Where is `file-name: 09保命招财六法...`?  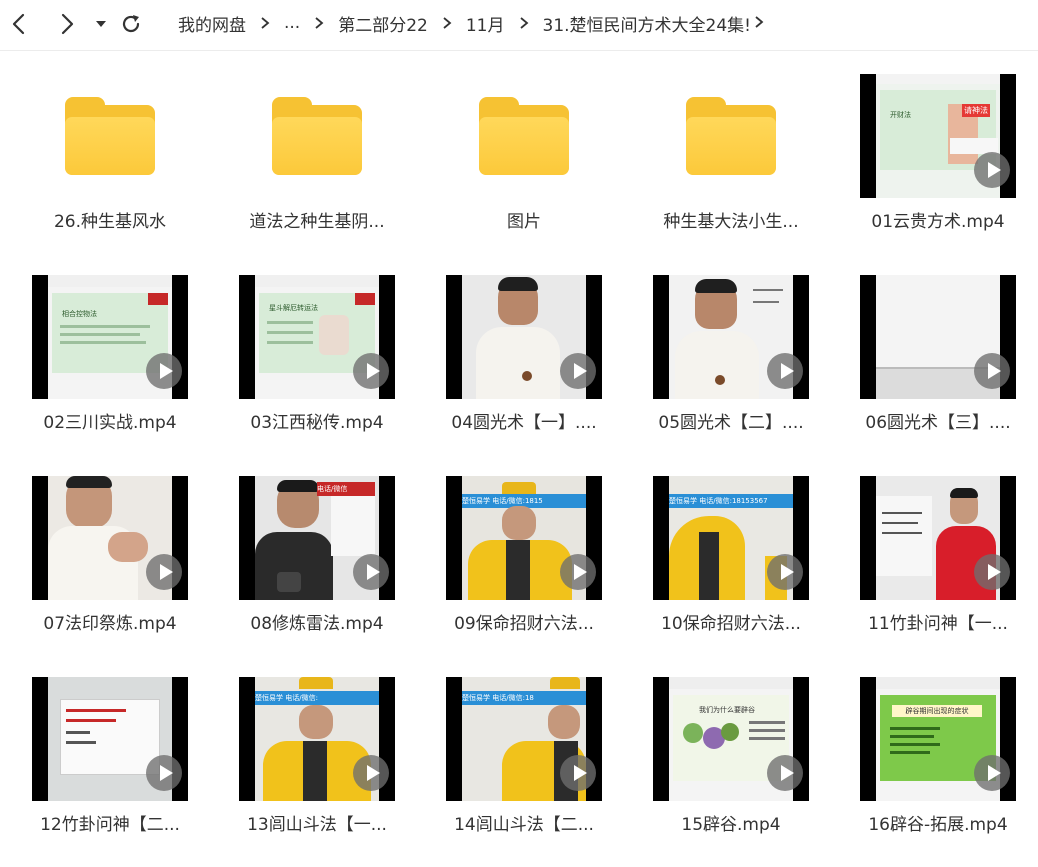
file-name: 09保命招财六法... is located at coordinates (524, 624).